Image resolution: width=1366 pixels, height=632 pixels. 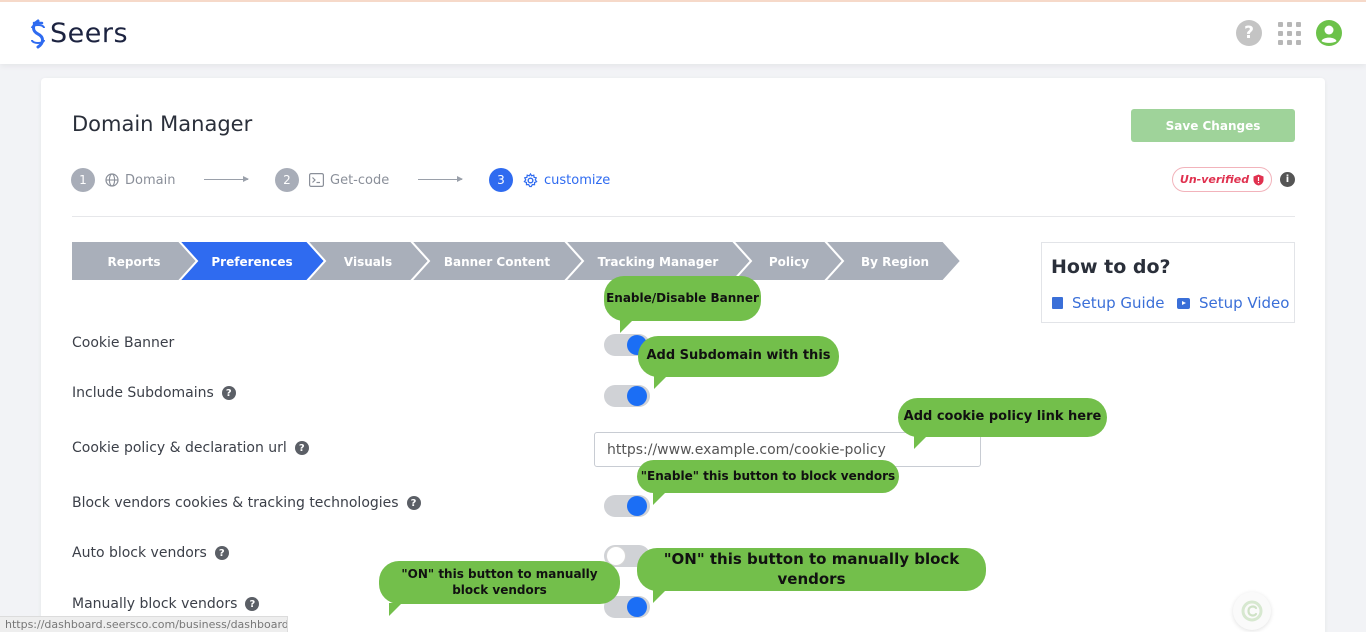 I want to click on include-subdomains-label: Include Subdomains, so click(x=143, y=393).